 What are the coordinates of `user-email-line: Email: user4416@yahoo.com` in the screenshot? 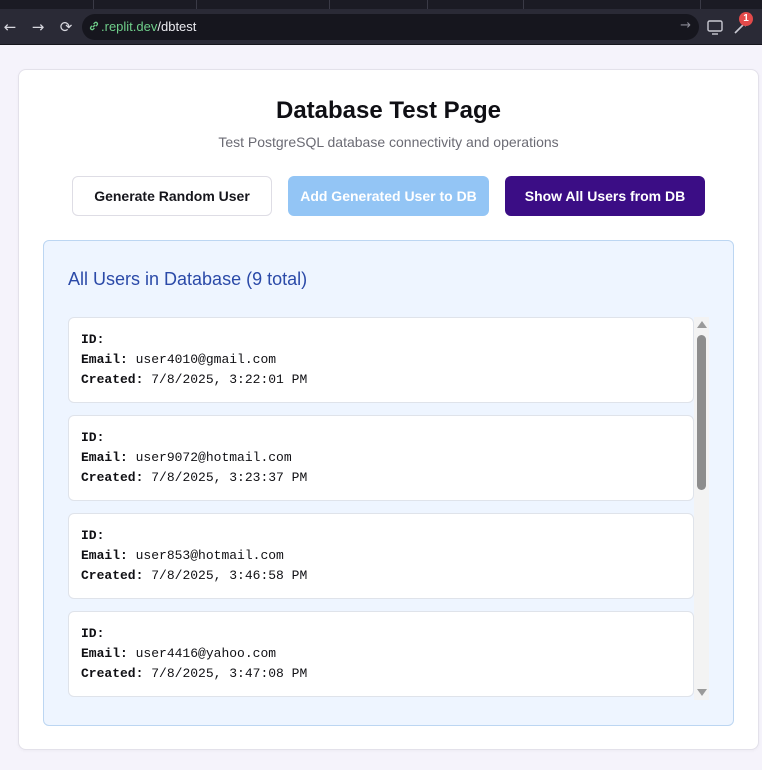 It's located at (178, 653).